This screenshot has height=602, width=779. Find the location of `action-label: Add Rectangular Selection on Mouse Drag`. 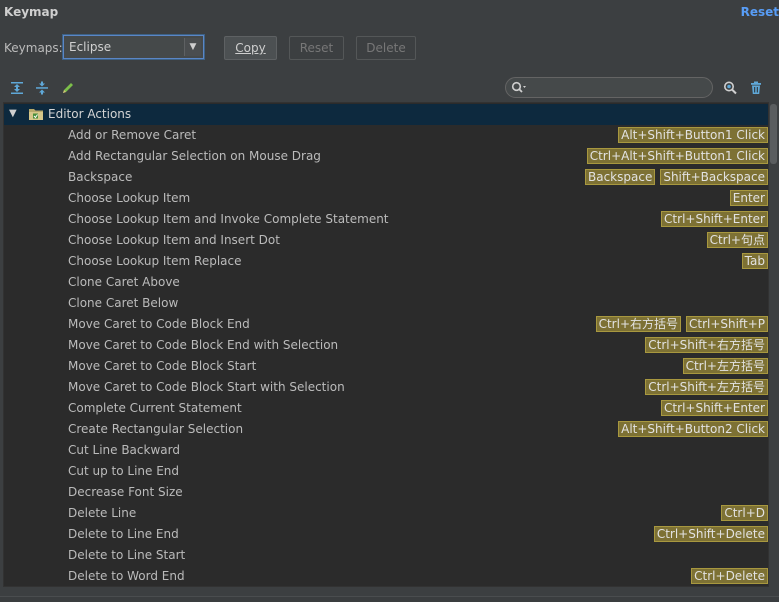

action-label: Add Rectangular Selection on Mouse Drag is located at coordinates (194, 156).